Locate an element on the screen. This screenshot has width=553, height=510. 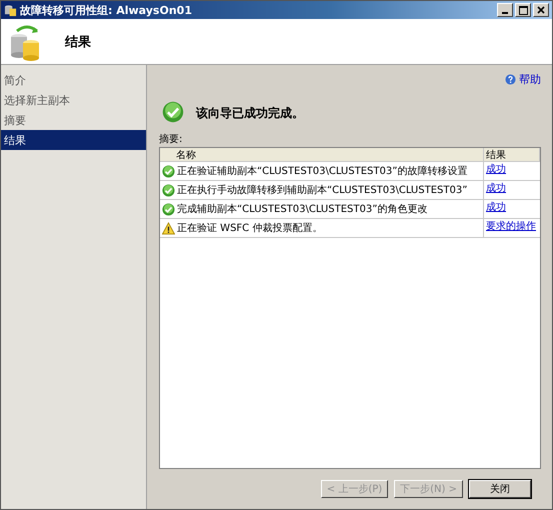
sidebar-item: 摘要 is located at coordinates (73, 120).